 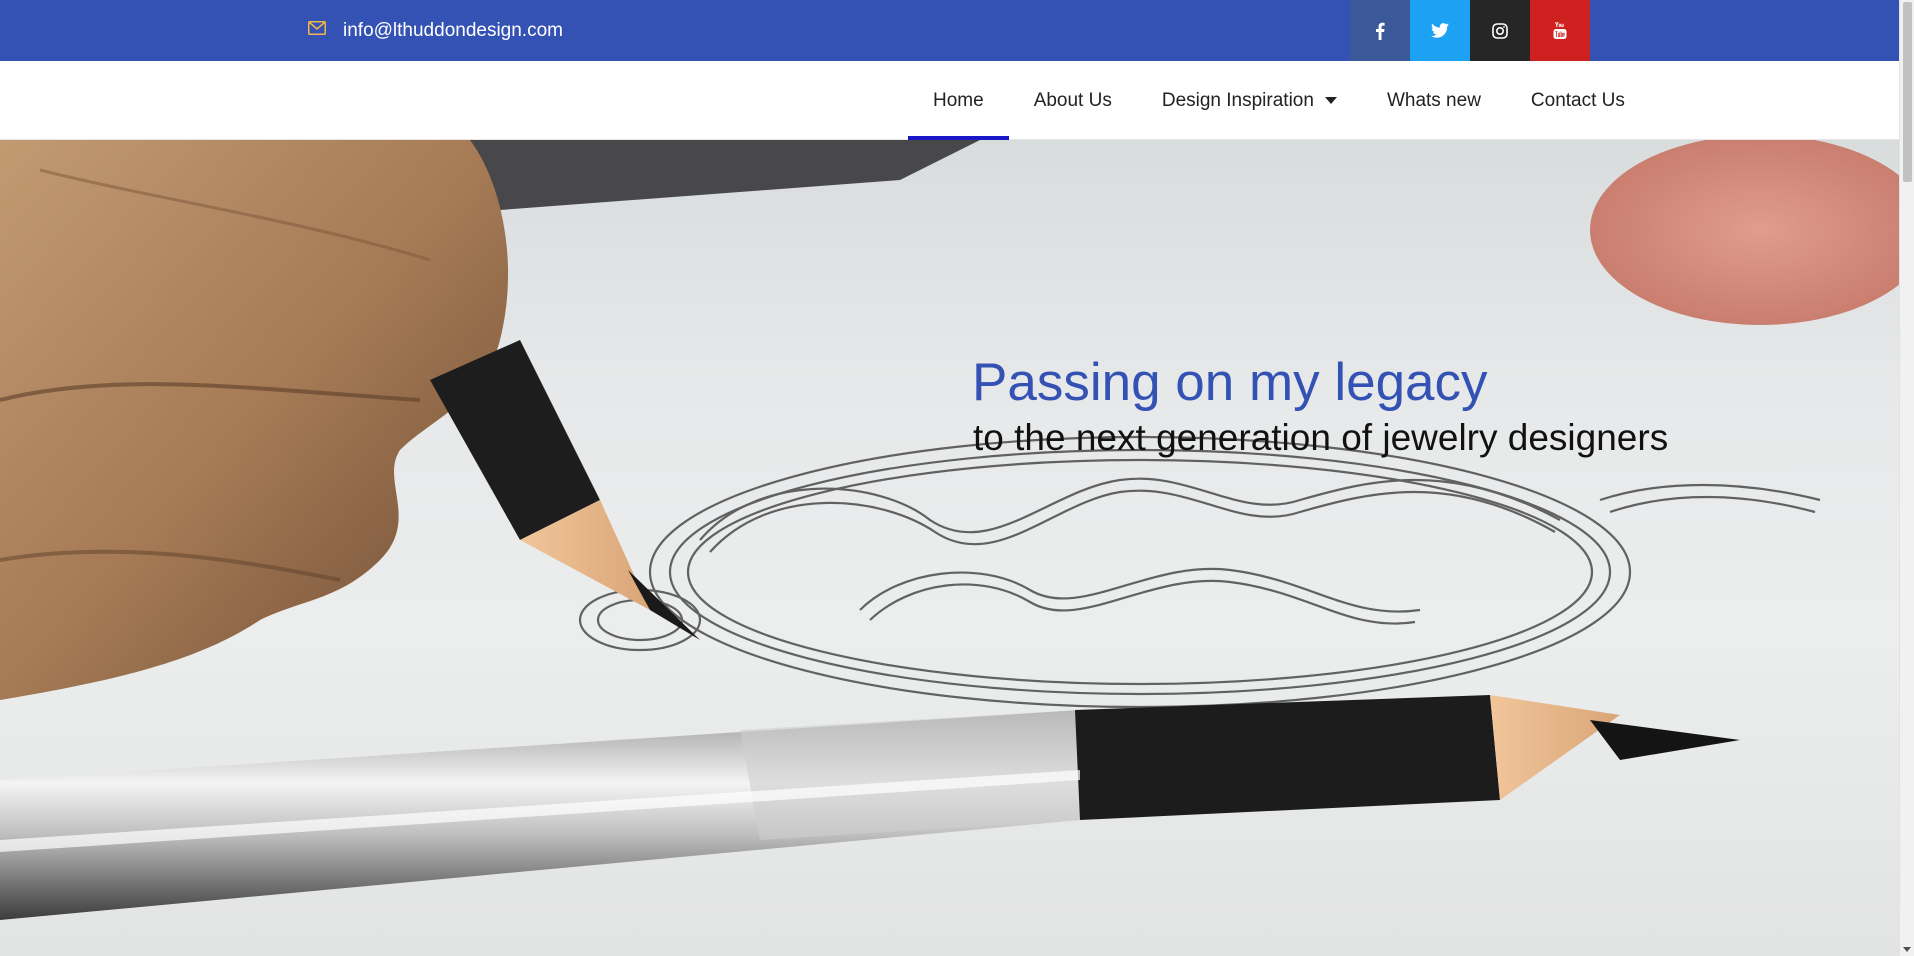 What do you see at coordinates (1906, 478) in the screenshot?
I see `page-scrollbar` at bounding box center [1906, 478].